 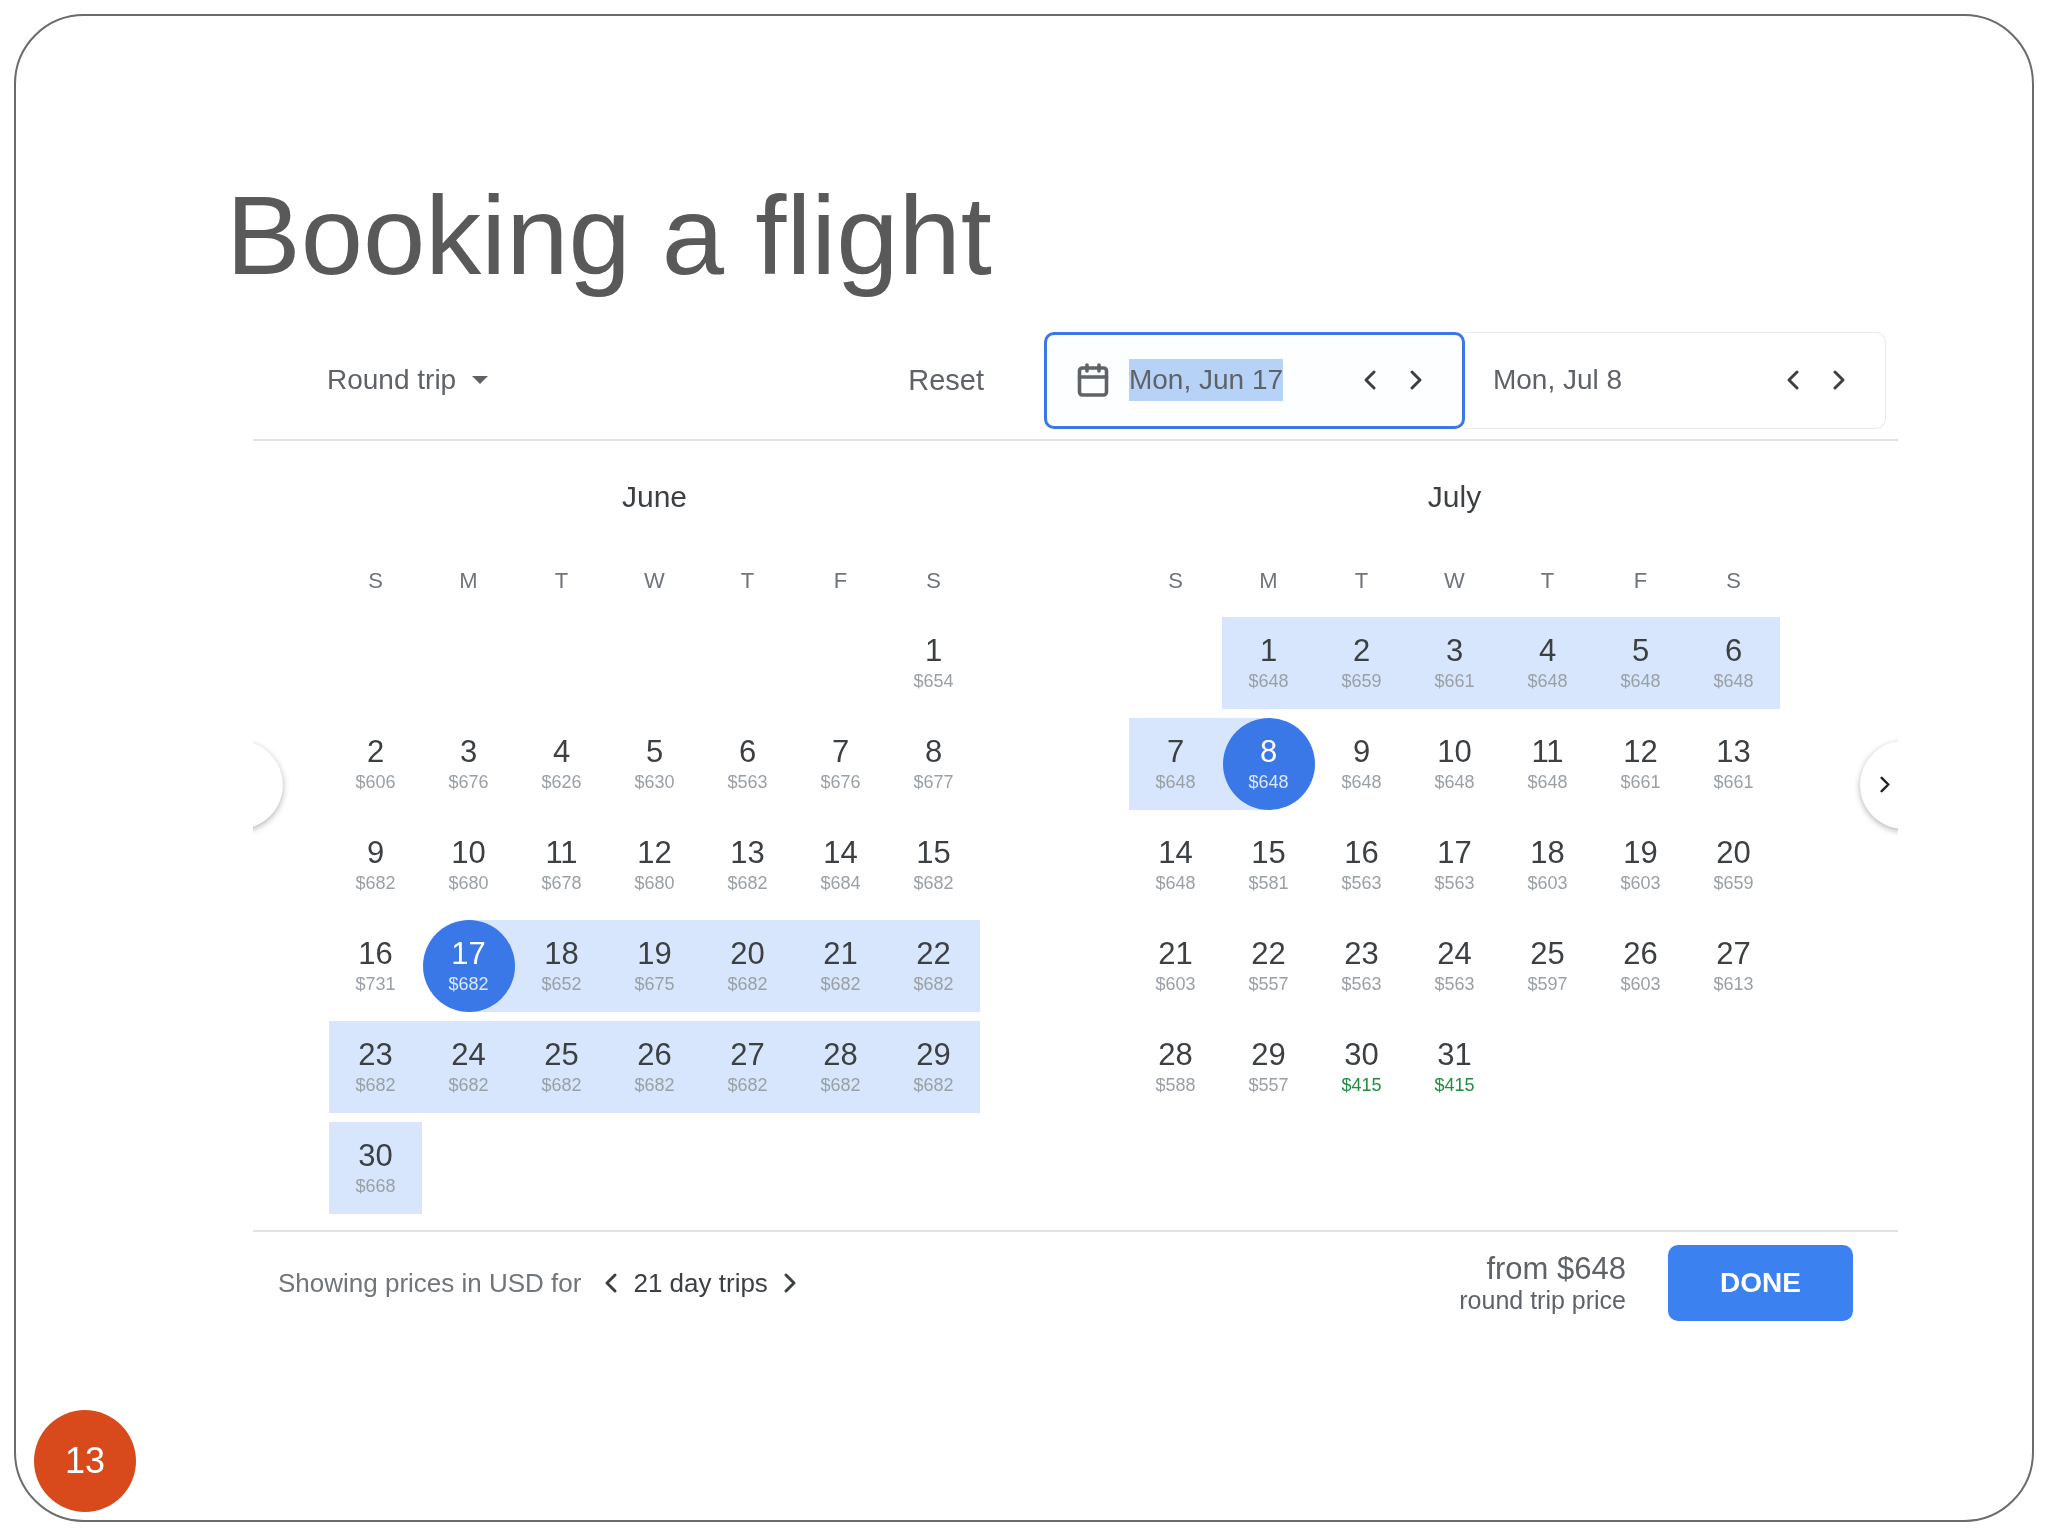 What do you see at coordinates (933, 1066) in the screenshot?
I see `calendar-day: 29 $682` at bounding box center [933, 1066].